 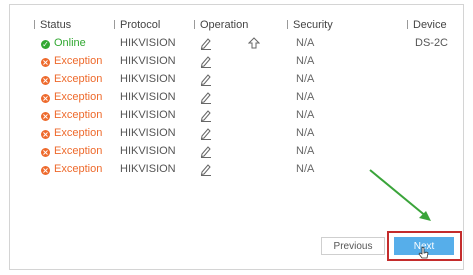 What do you see at coordinates (423, 252) in the screenshot?
I see `hand-cursor-icon` at bounding box center [423, 252].